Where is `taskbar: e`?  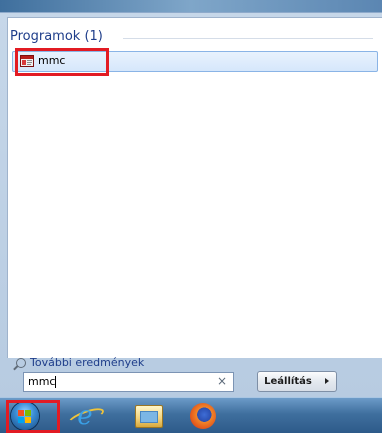
taskbar: e is located at coordinates (191, 415).